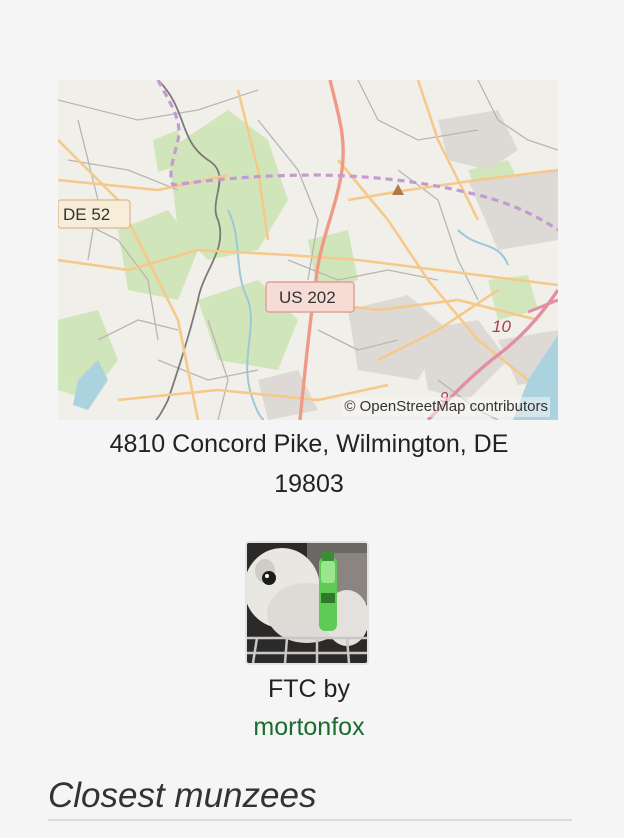 The height and width of the screenshot is (838, 624). What do you see at coordinates (309, 689) in the screenshot?
I see `munzee-type-label: FTC by` at bounding box center [309, 689].